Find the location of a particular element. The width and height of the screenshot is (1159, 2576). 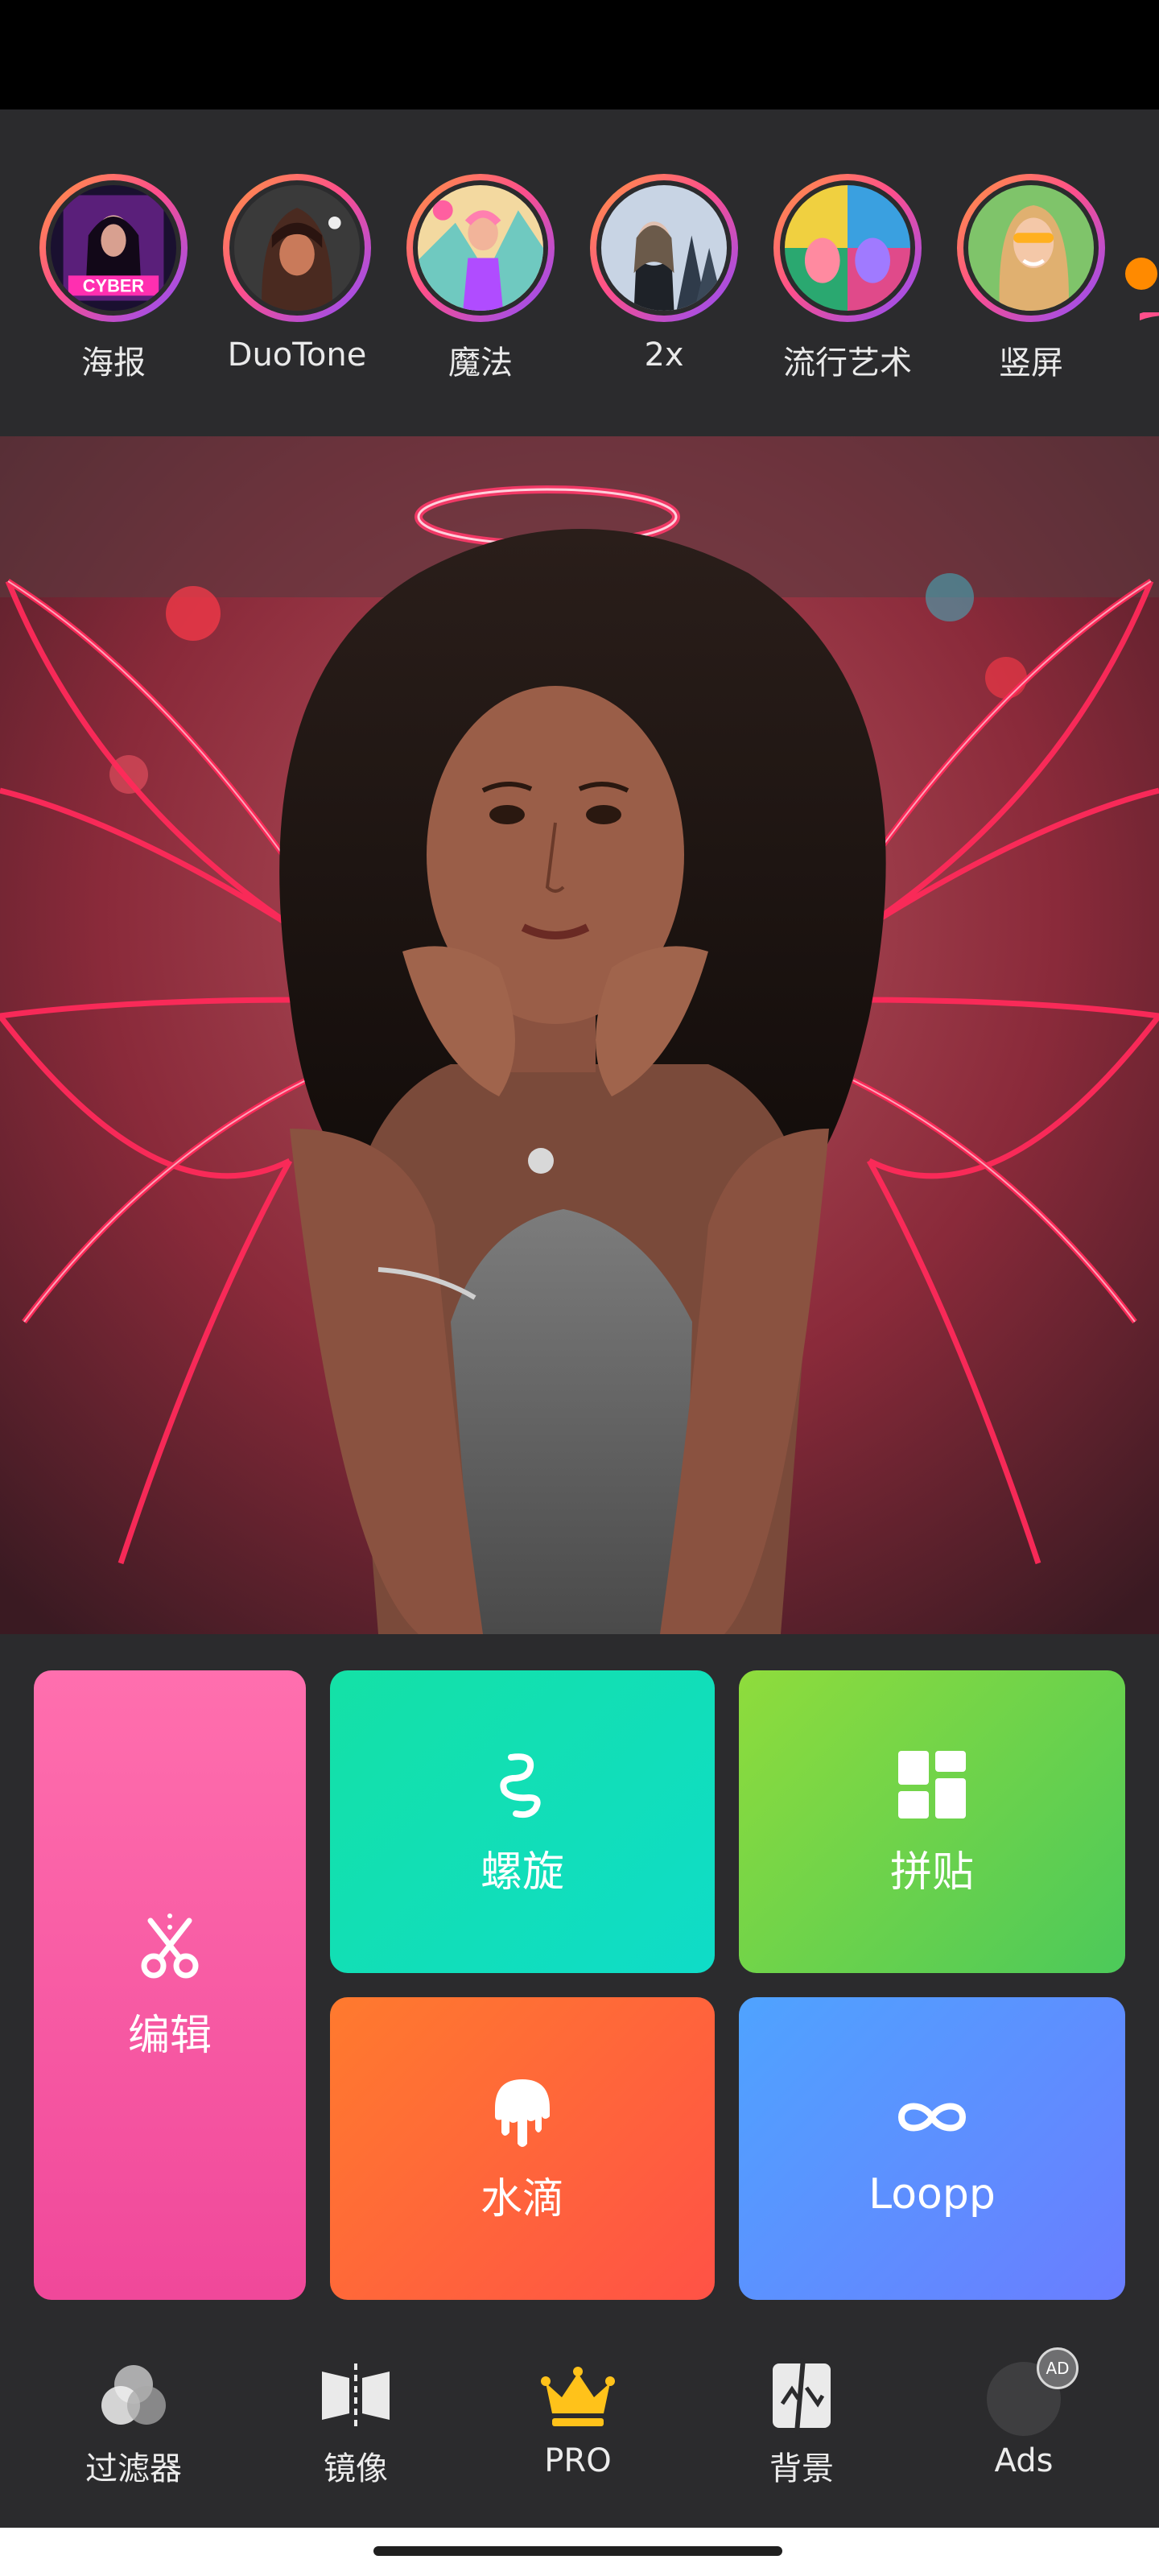

edit-label: 编辑 is located at coordinates (169, 2035).